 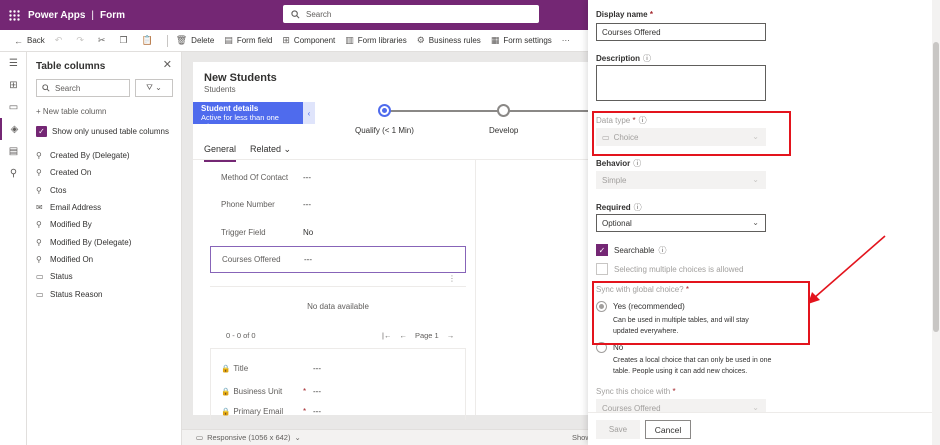 I want to click on paste-button: 📋, so click(x=149, y=40).